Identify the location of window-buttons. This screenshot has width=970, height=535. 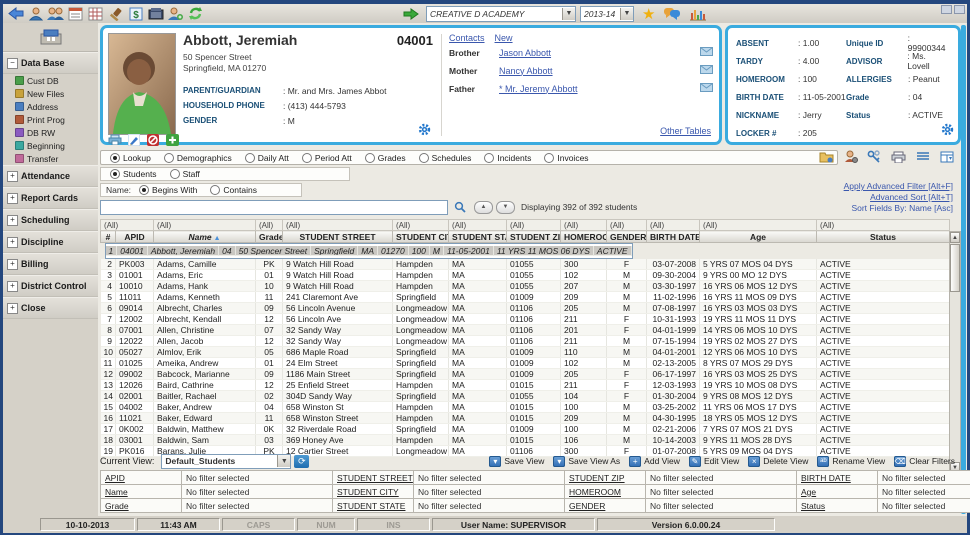
(953, 9).